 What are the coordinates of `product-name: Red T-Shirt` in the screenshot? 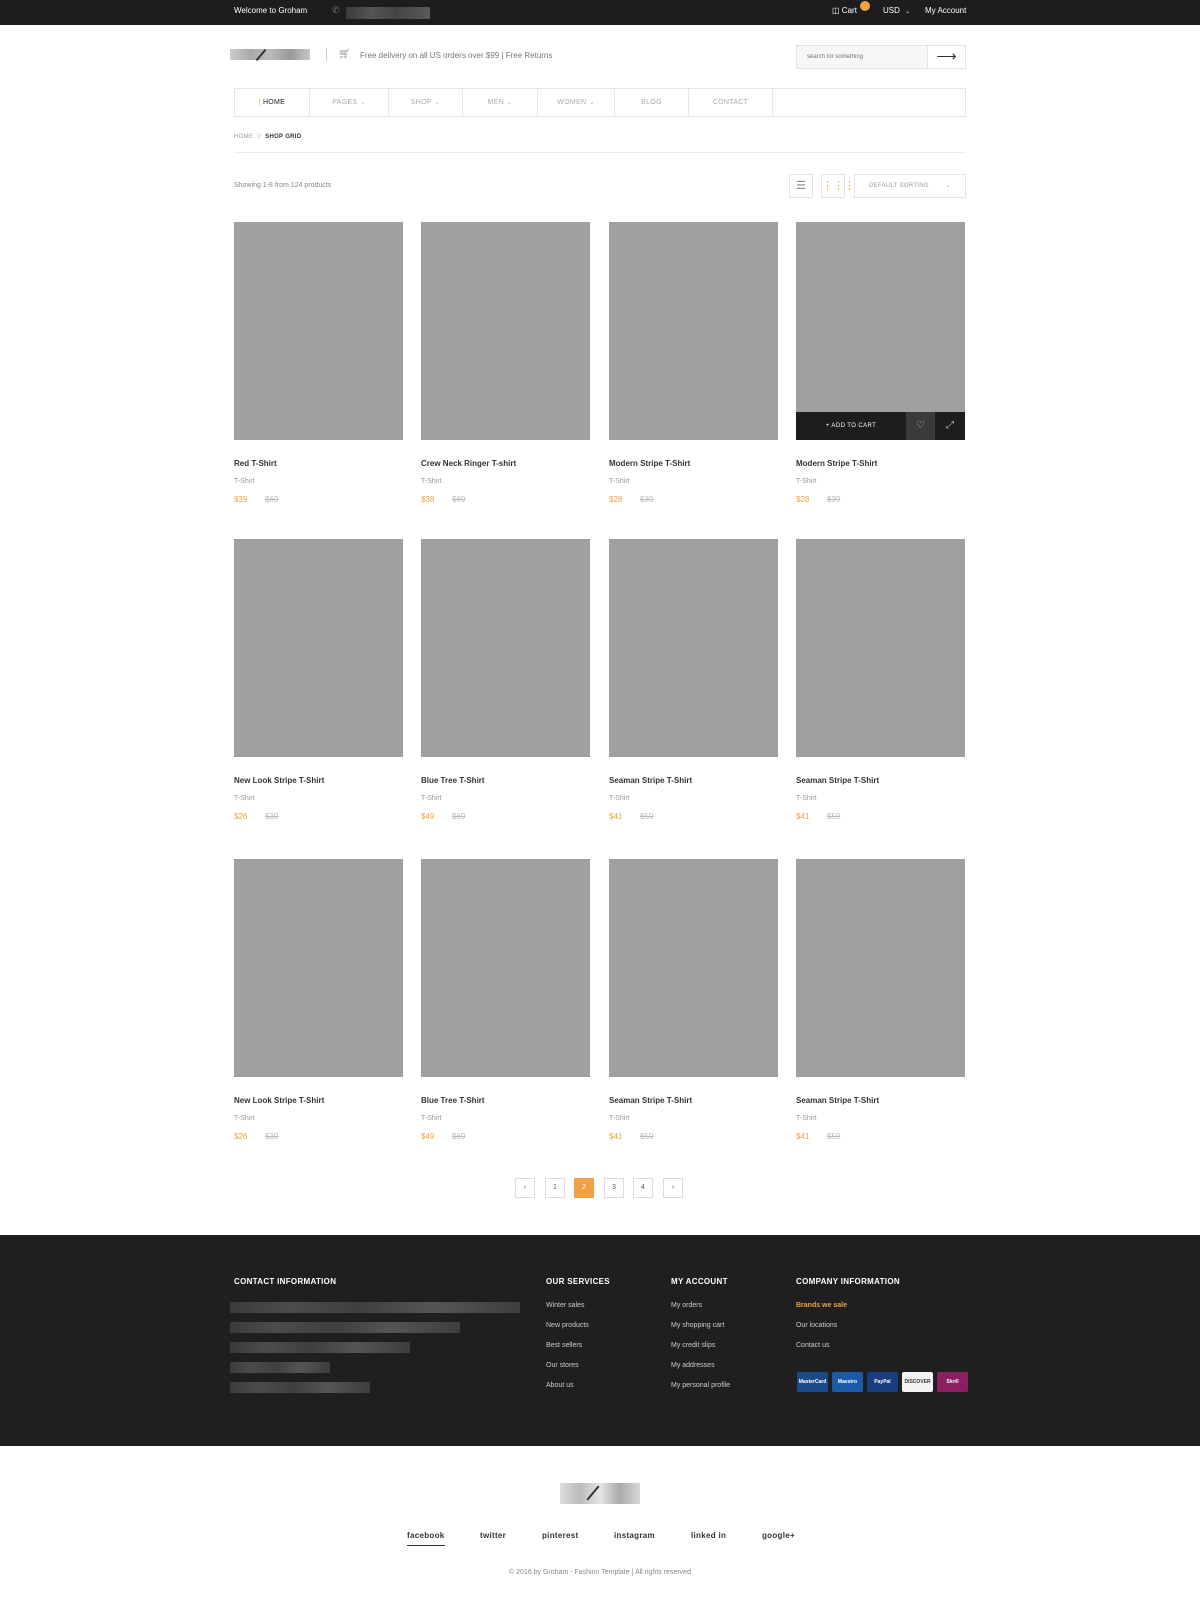 It's located at (255, 463).